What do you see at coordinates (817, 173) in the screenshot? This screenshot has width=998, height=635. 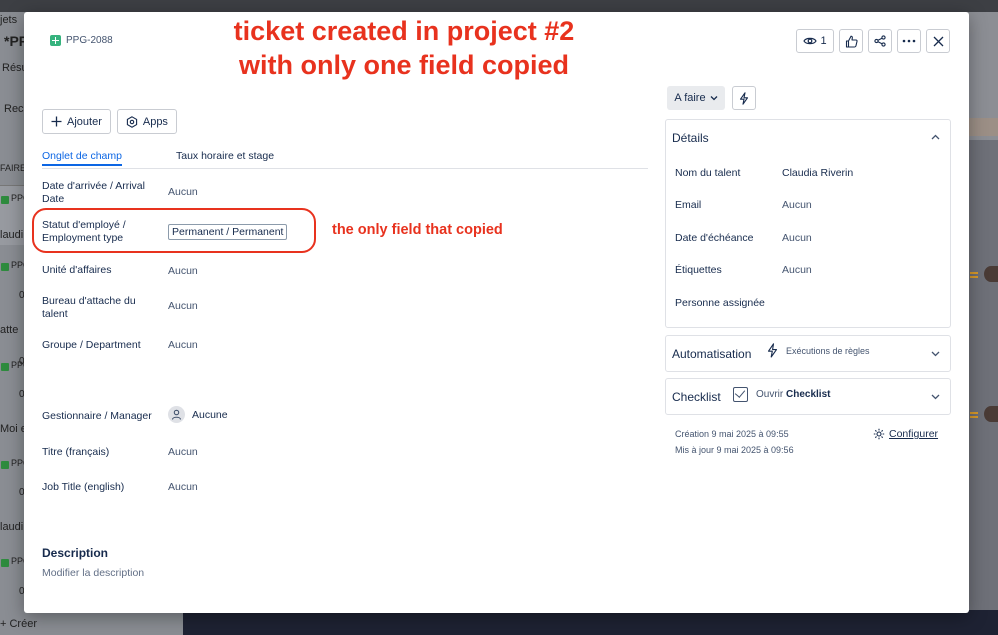 I see `talent-name-value: Claudia Riverin` at bounding box center [817, 173].